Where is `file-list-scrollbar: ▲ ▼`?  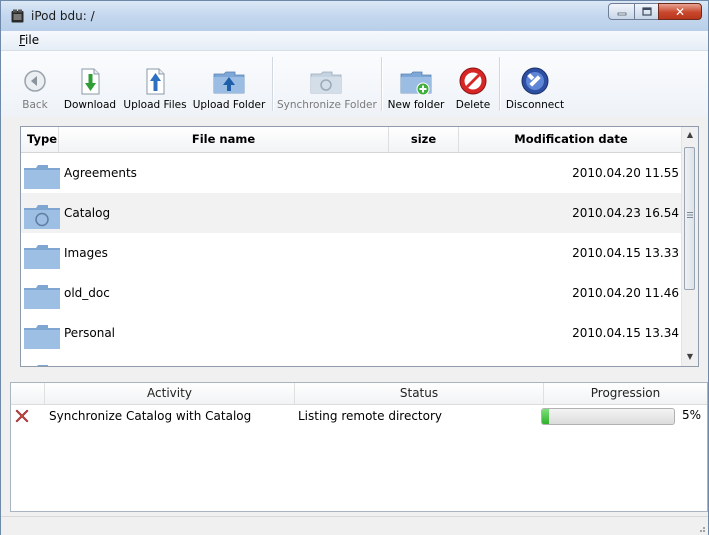
file-list-scrollbar: ▲ ▼ is located at coordinates (689, 246).